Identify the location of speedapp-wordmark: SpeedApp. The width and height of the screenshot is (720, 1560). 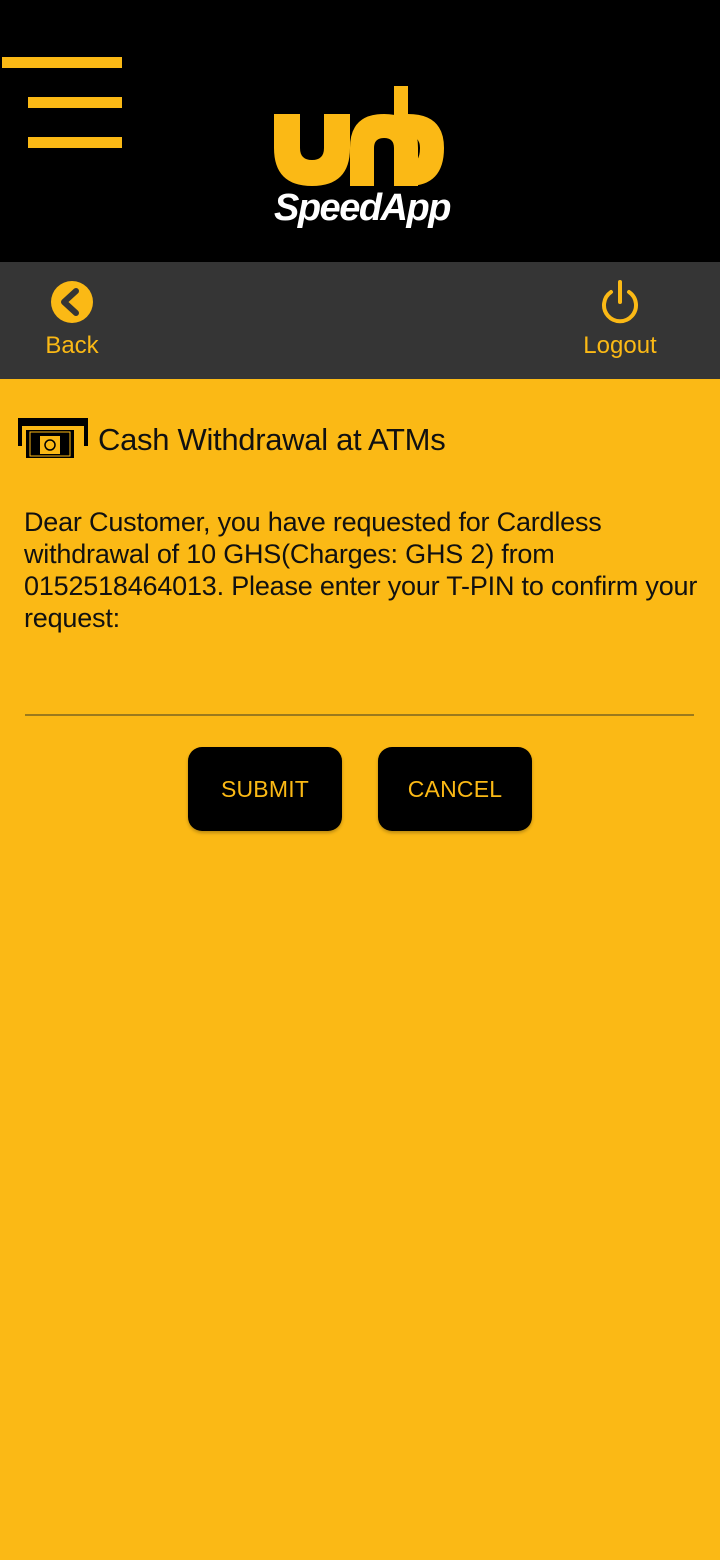
(362, 208).